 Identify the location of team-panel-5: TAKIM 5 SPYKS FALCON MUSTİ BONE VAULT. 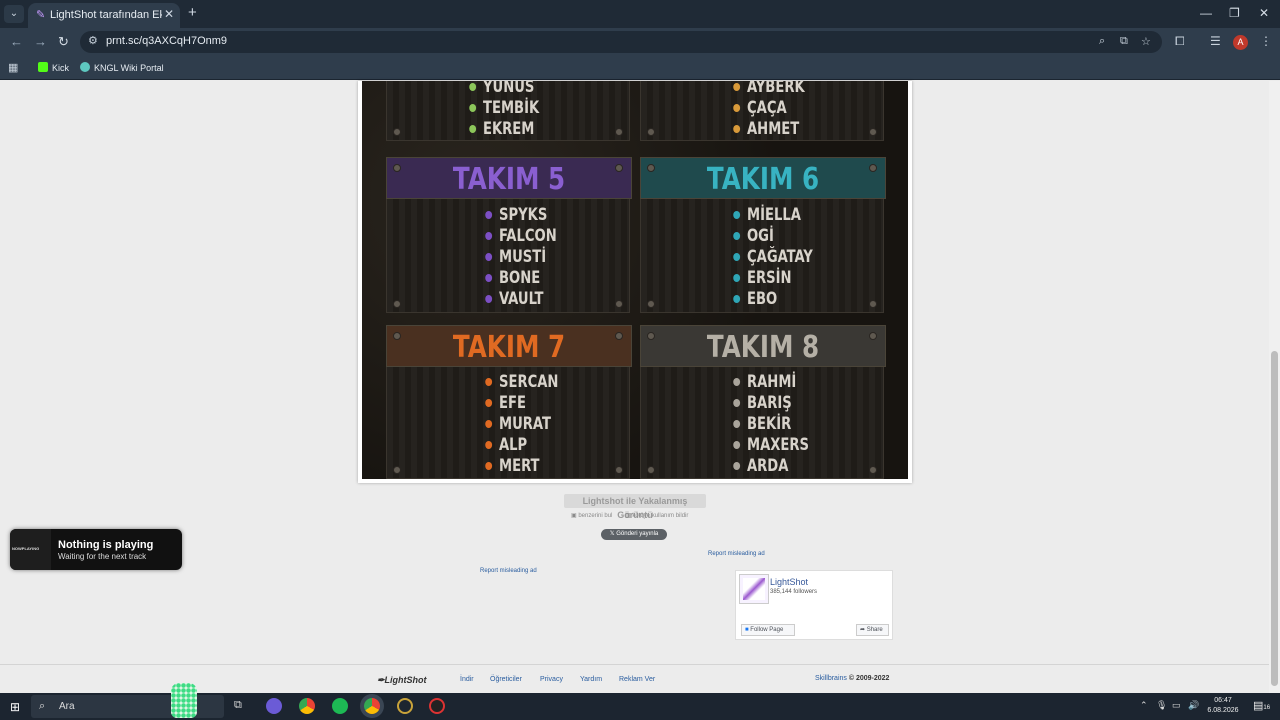
(509, 235).